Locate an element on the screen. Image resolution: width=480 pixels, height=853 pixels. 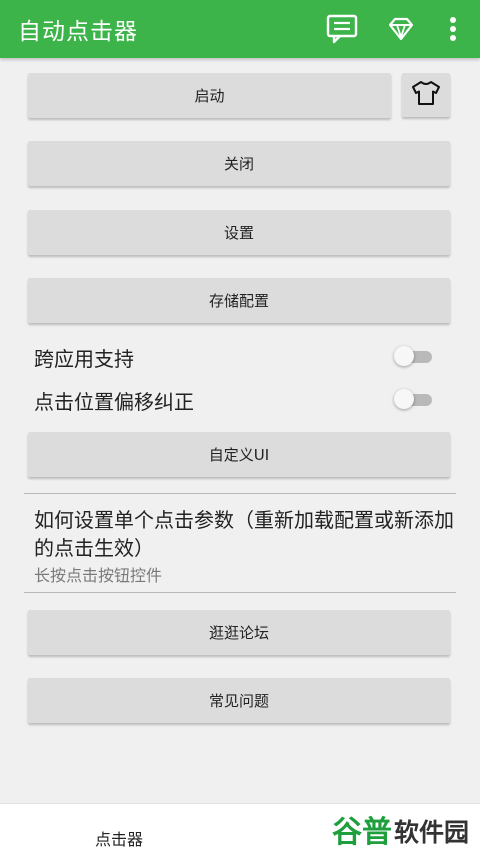
close-button: 关闭 is located at coordinates (239, 163).